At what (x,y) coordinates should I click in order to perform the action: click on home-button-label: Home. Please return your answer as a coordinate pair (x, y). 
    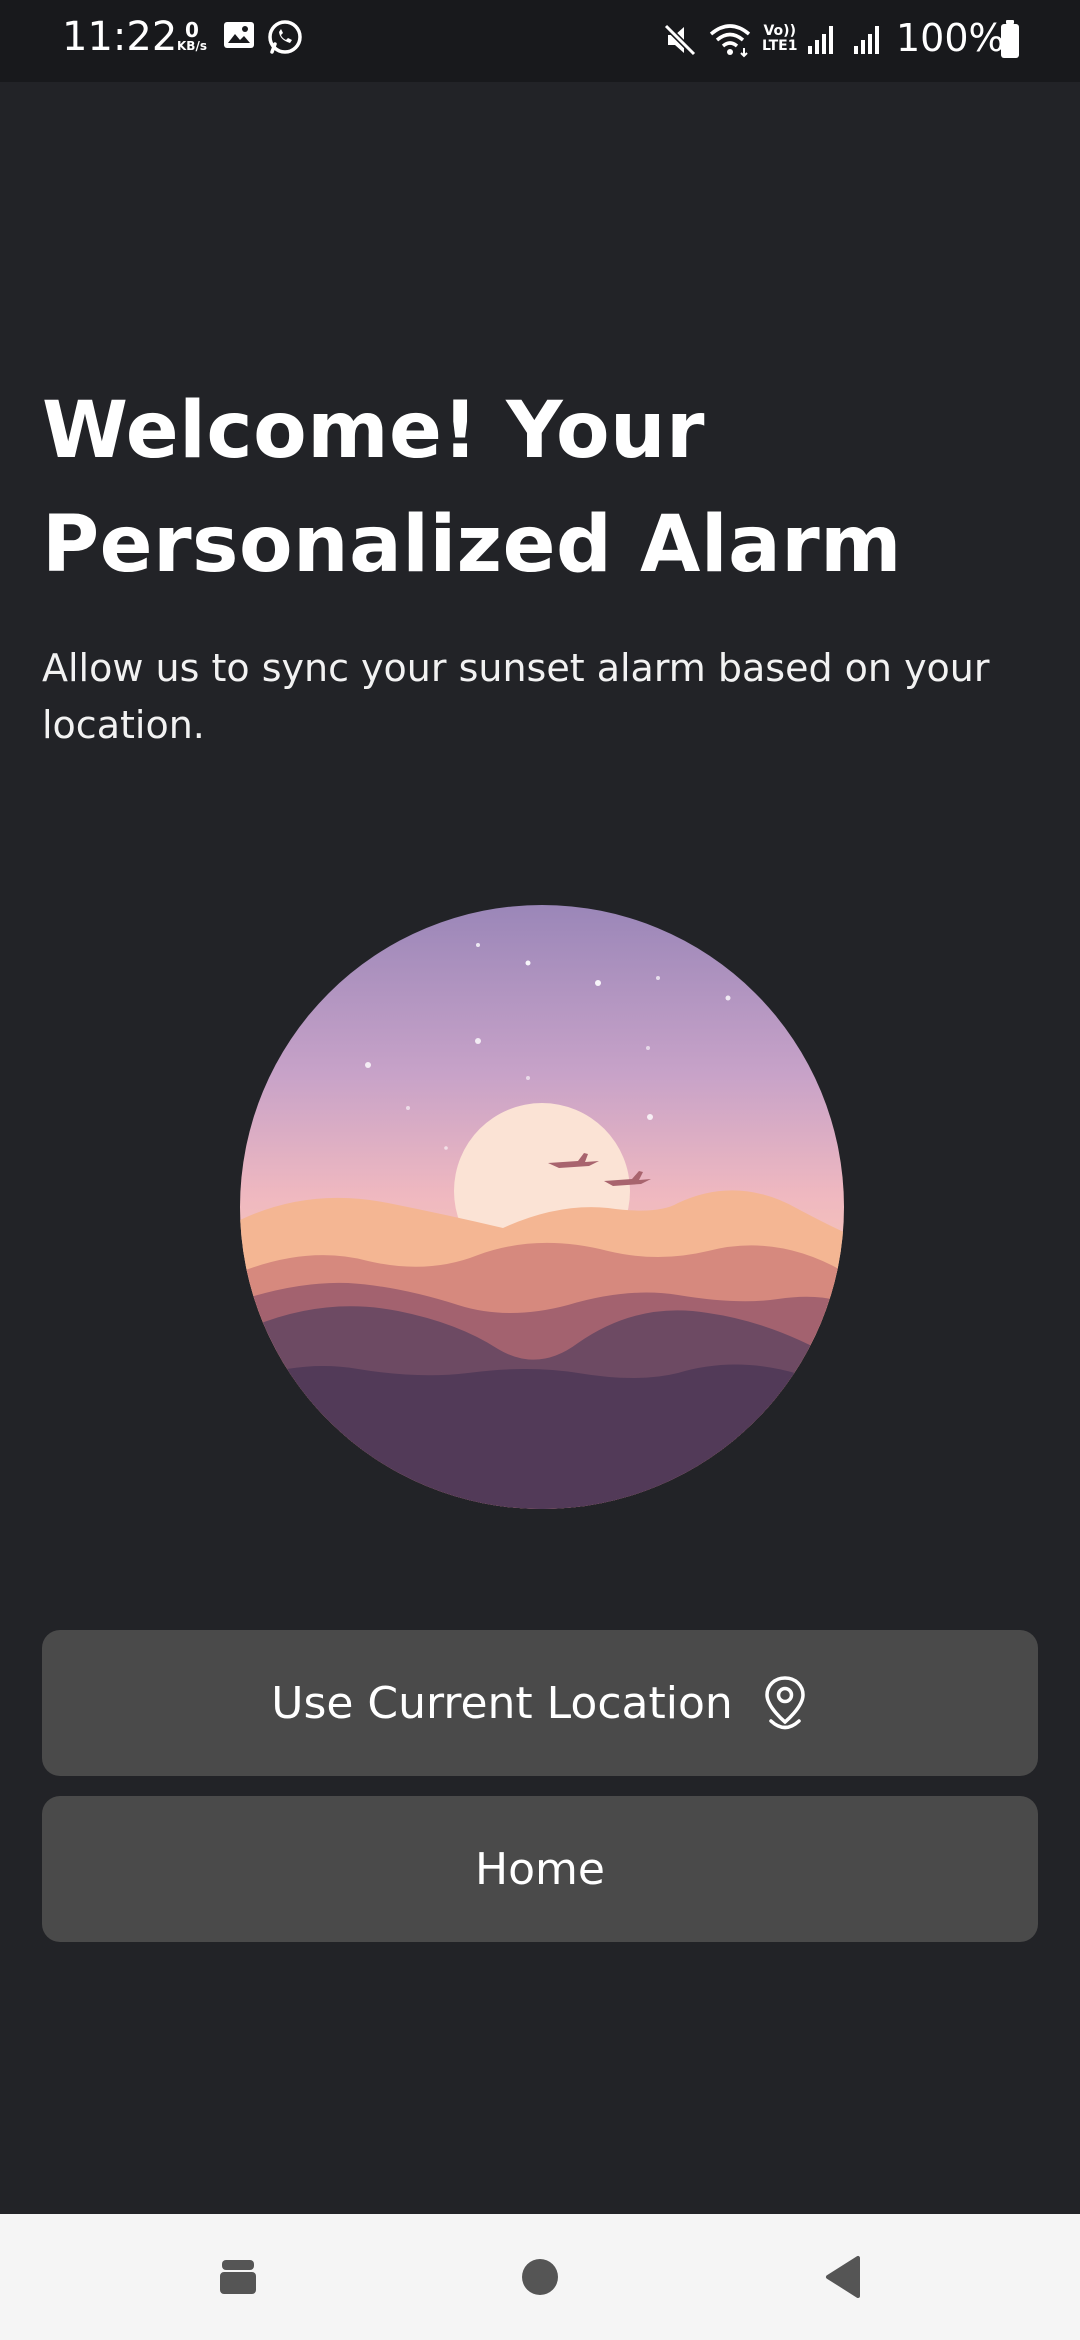
    Looking at the image, I should click on (540, 1869).